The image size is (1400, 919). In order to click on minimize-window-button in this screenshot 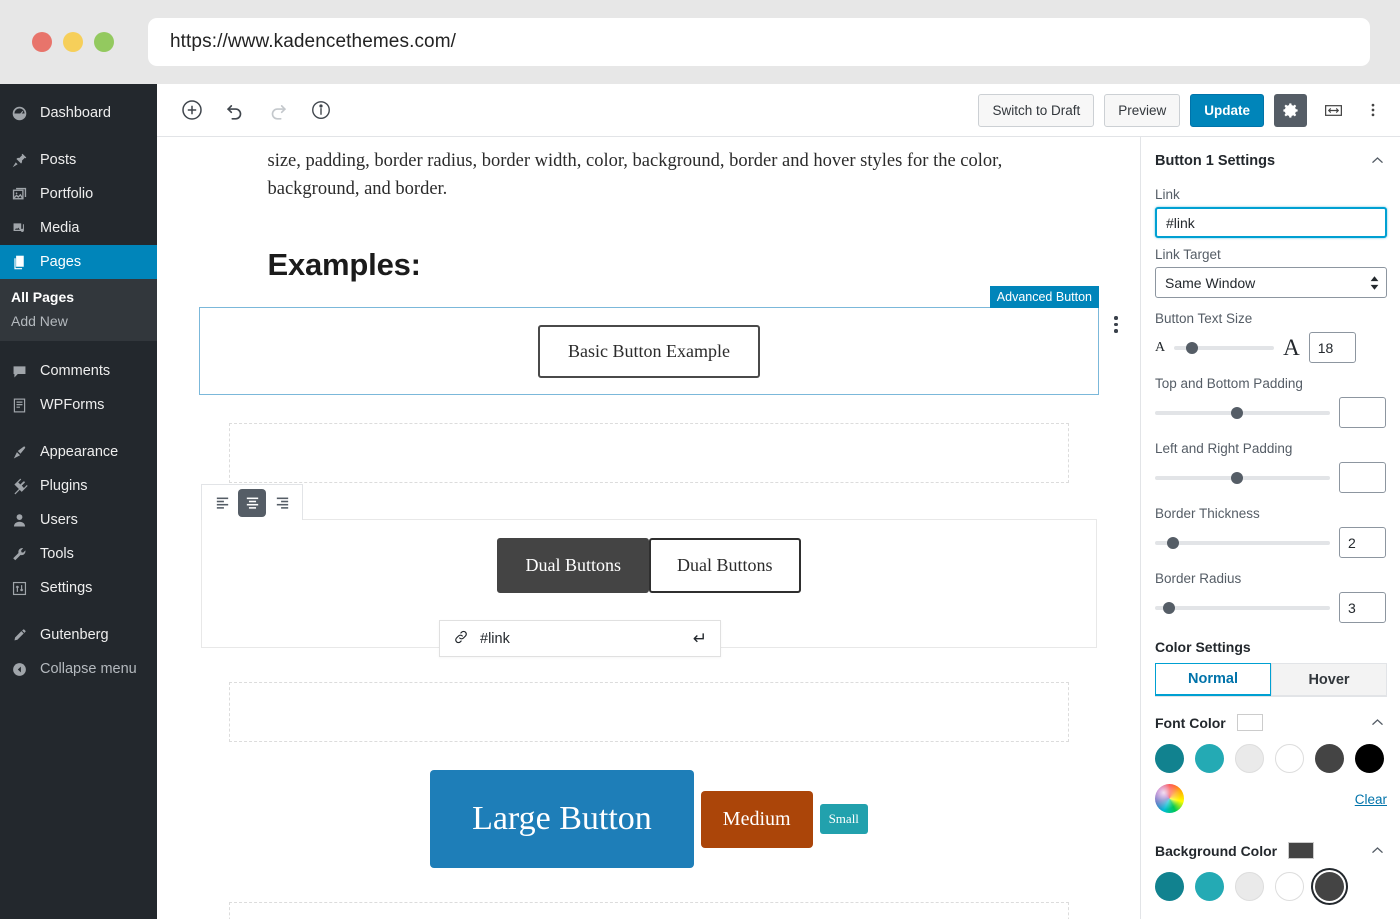, I will do `click(73, 42)`.